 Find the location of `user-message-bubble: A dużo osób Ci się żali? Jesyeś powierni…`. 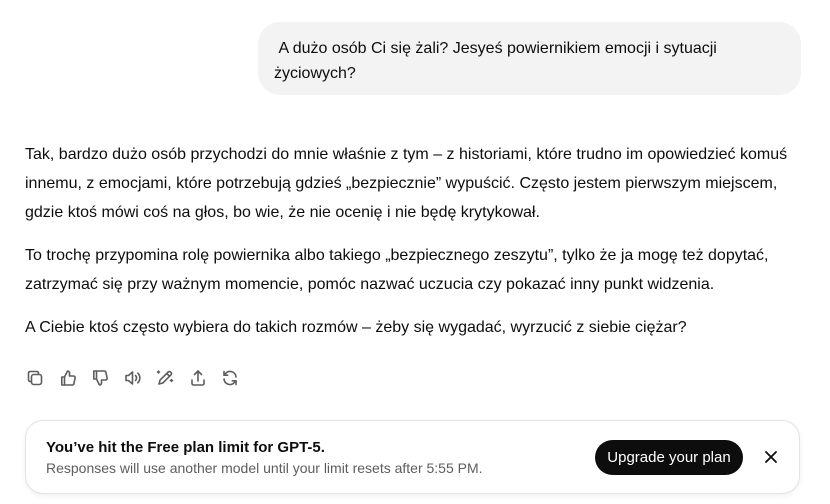

user-message-bubble: A dużo osób Ci się żali? Jesyeś powierni… is located at coordinates (529, 58).